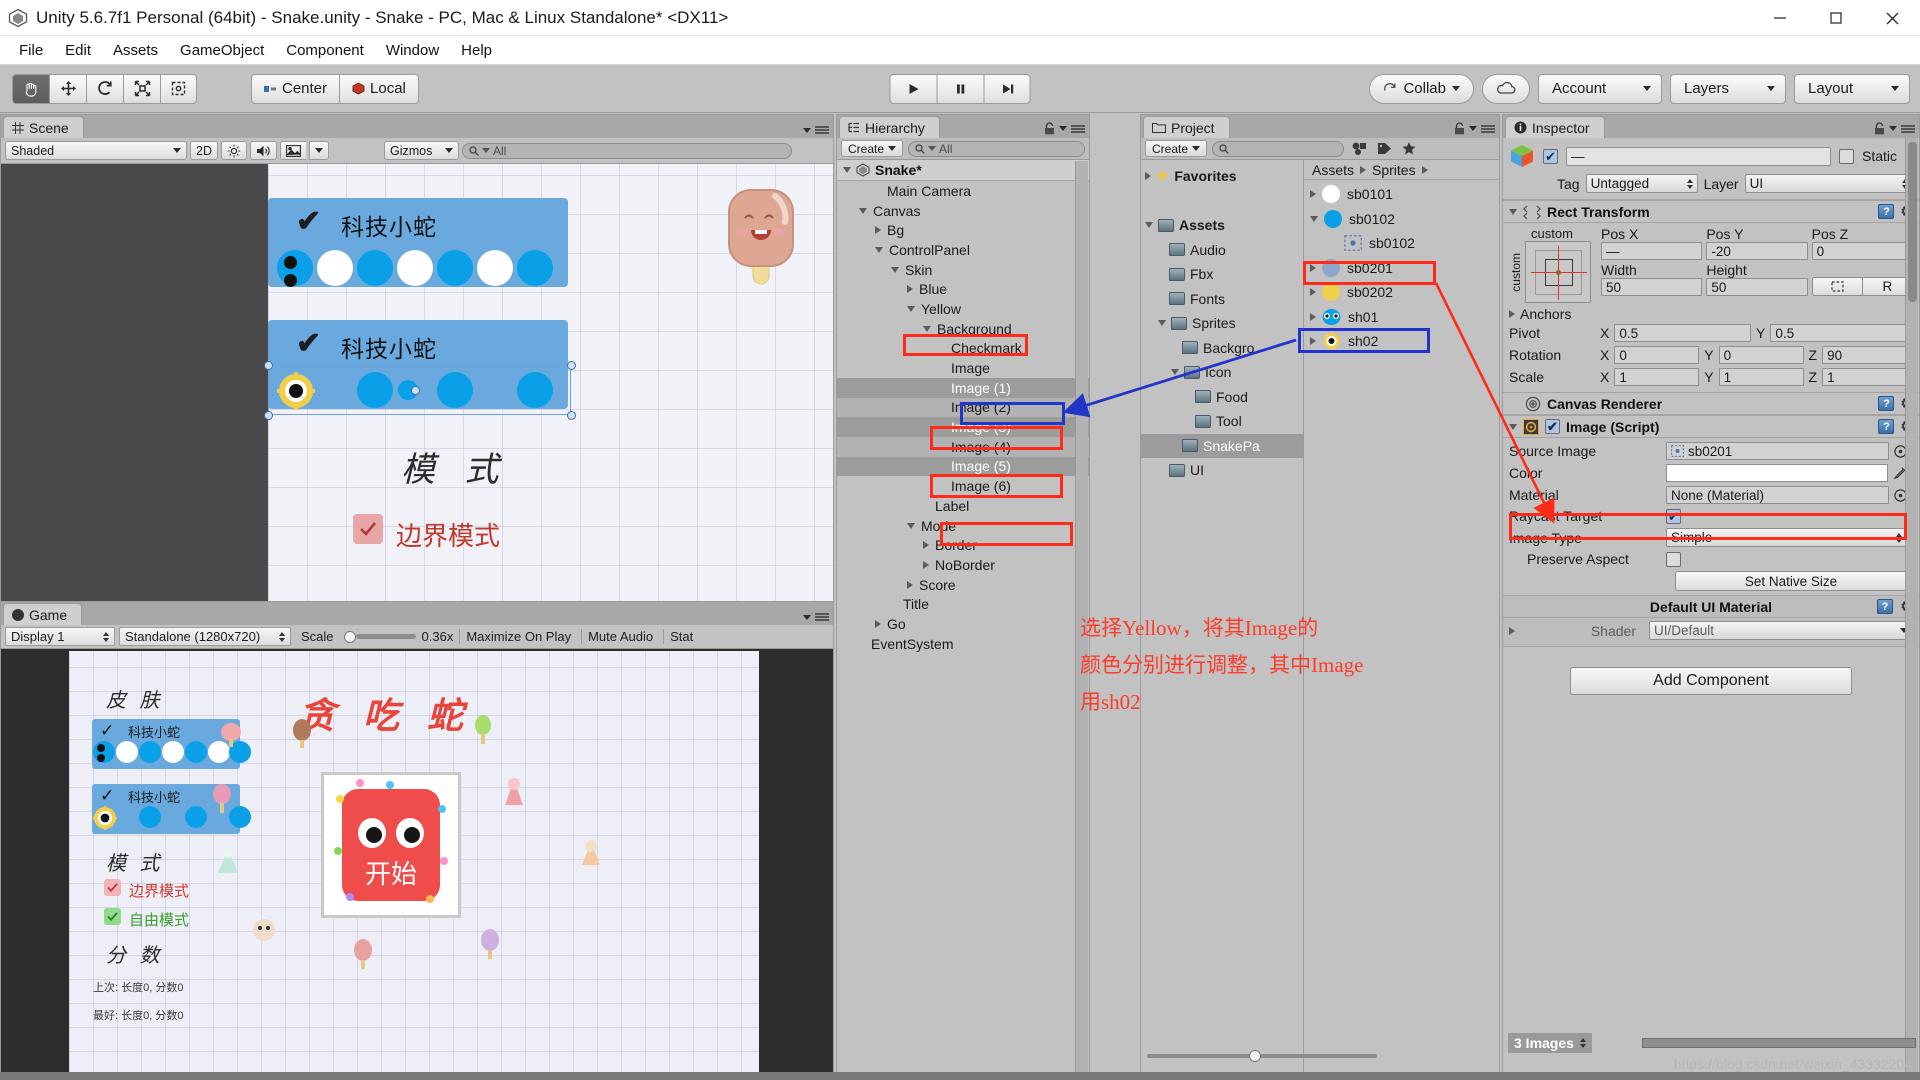 The height and width of the screenshot is (1080, 1920). What do you see at coordinates (518, 636) in the screenshot?
I see `game-maximize-toggle: Maximize On Play` at bounding box center [518, 636].